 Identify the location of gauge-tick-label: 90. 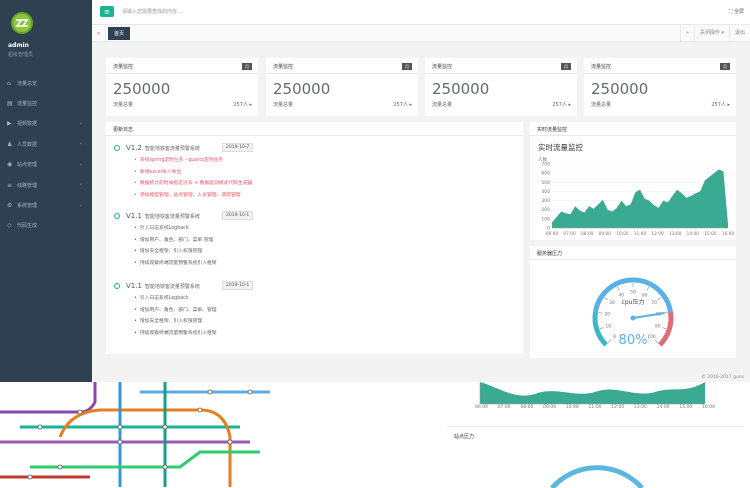
(658, 327).